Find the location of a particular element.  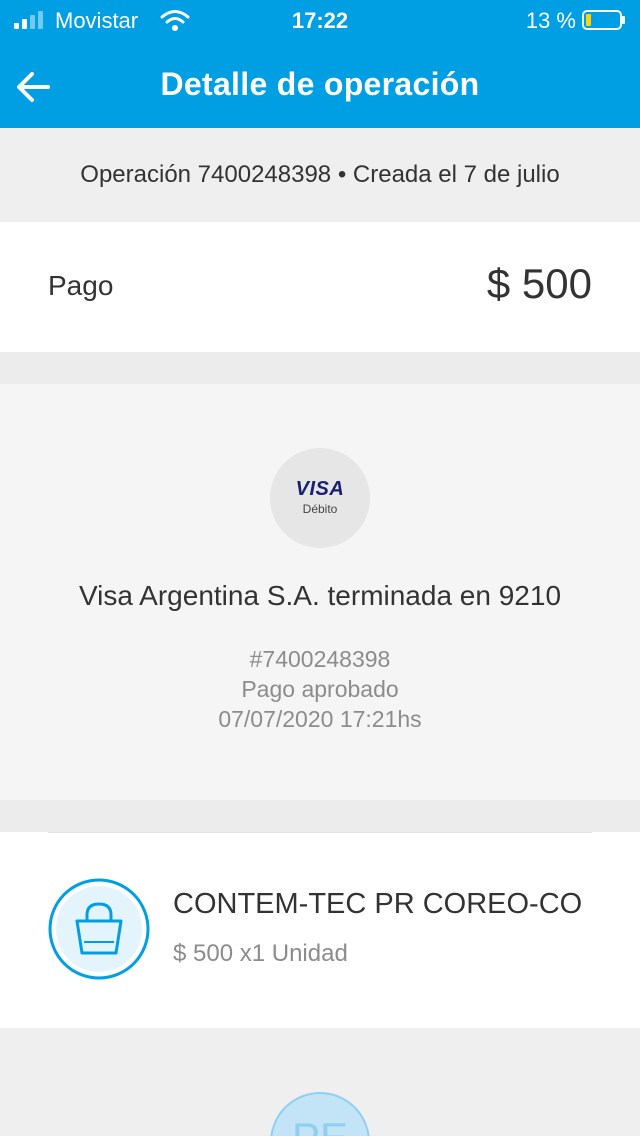

seller-section: PE is located at coordinates (320, 1082).